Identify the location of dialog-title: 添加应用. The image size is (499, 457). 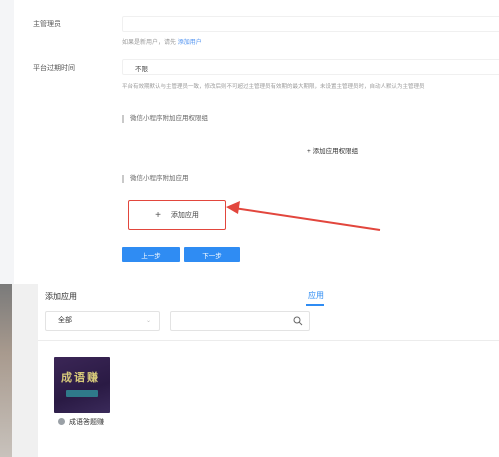
(61, 296).